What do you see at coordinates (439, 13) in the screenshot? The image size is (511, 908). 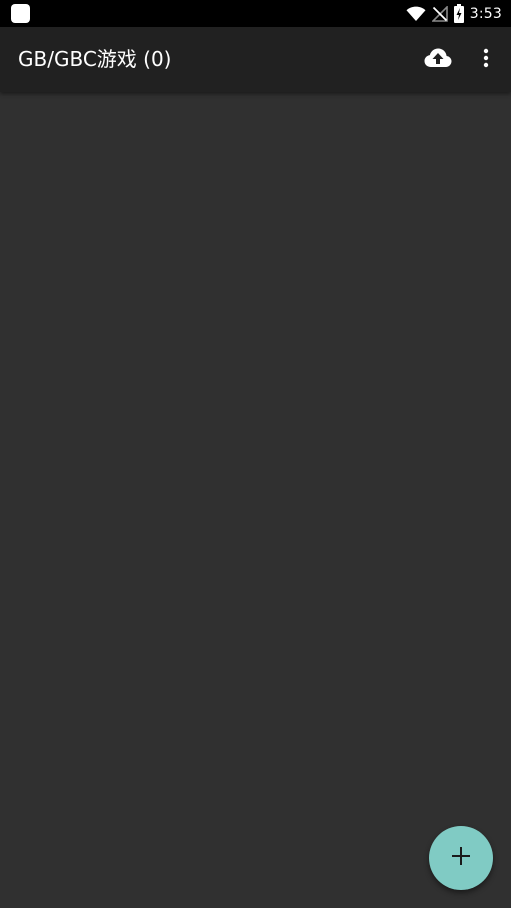 I see `no-signal-icon` at bounding box center [439, 13].